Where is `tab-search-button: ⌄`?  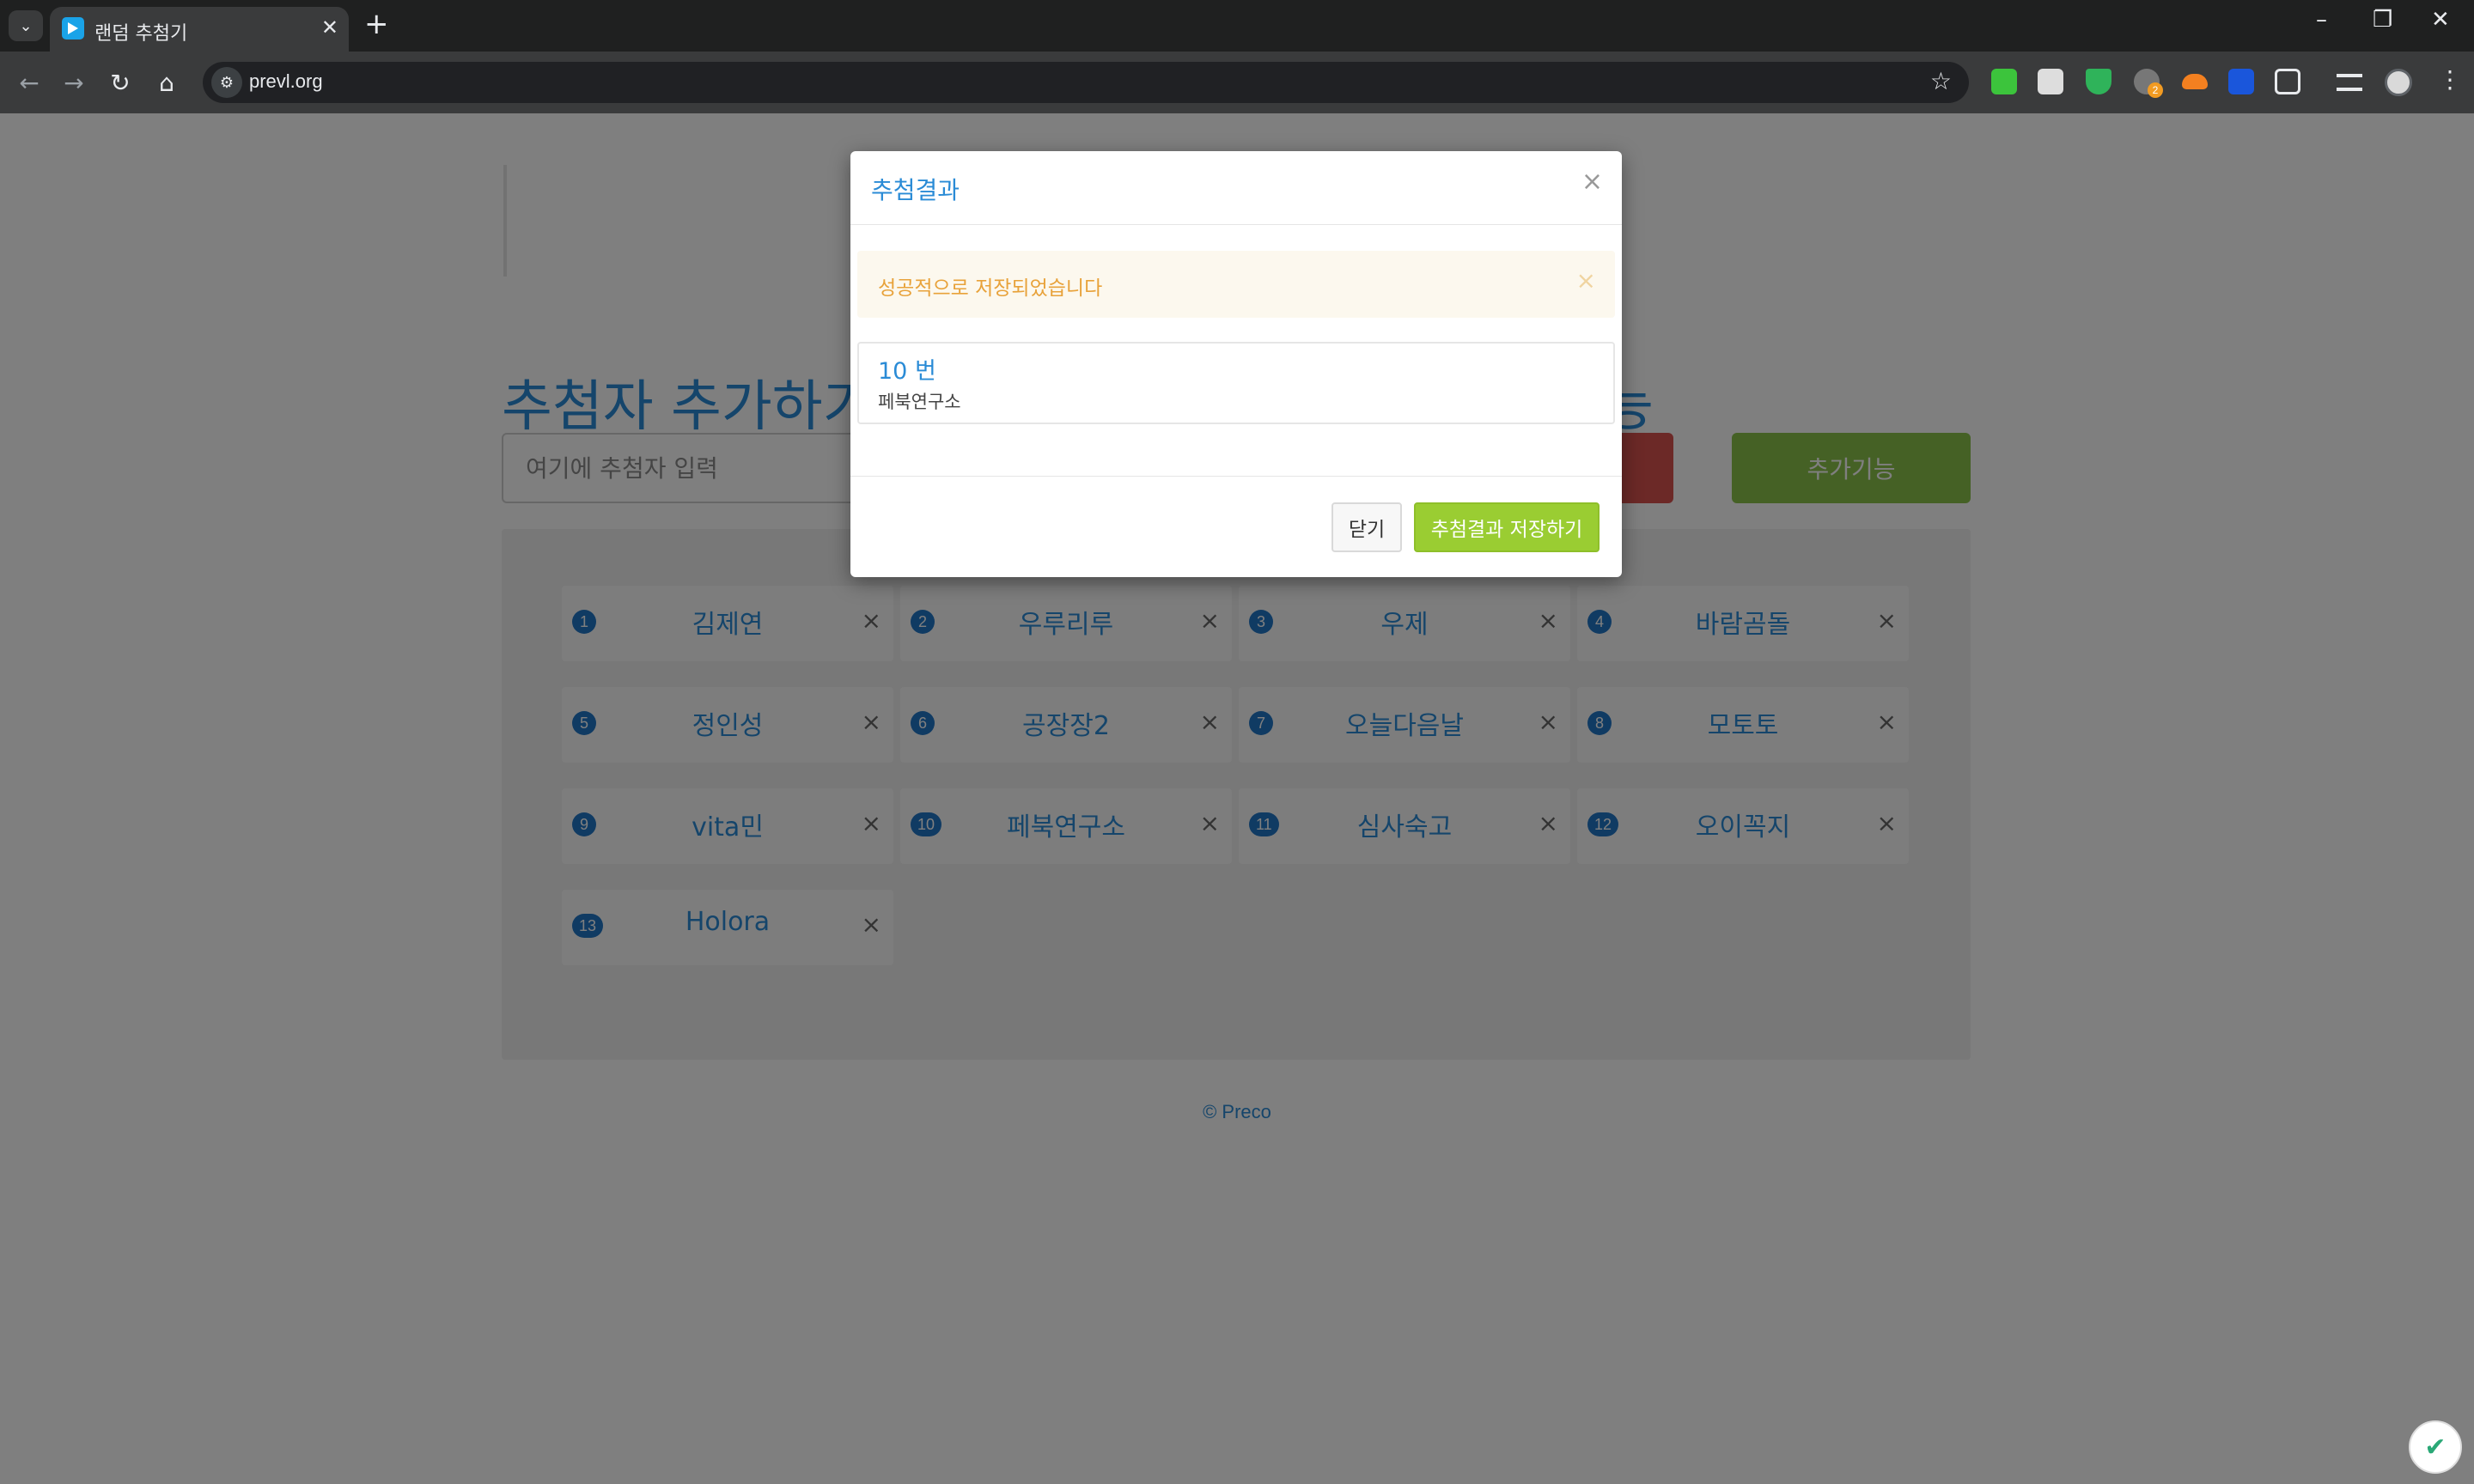 tab-search-button: ⌄ is located at coordinates (26, 26).